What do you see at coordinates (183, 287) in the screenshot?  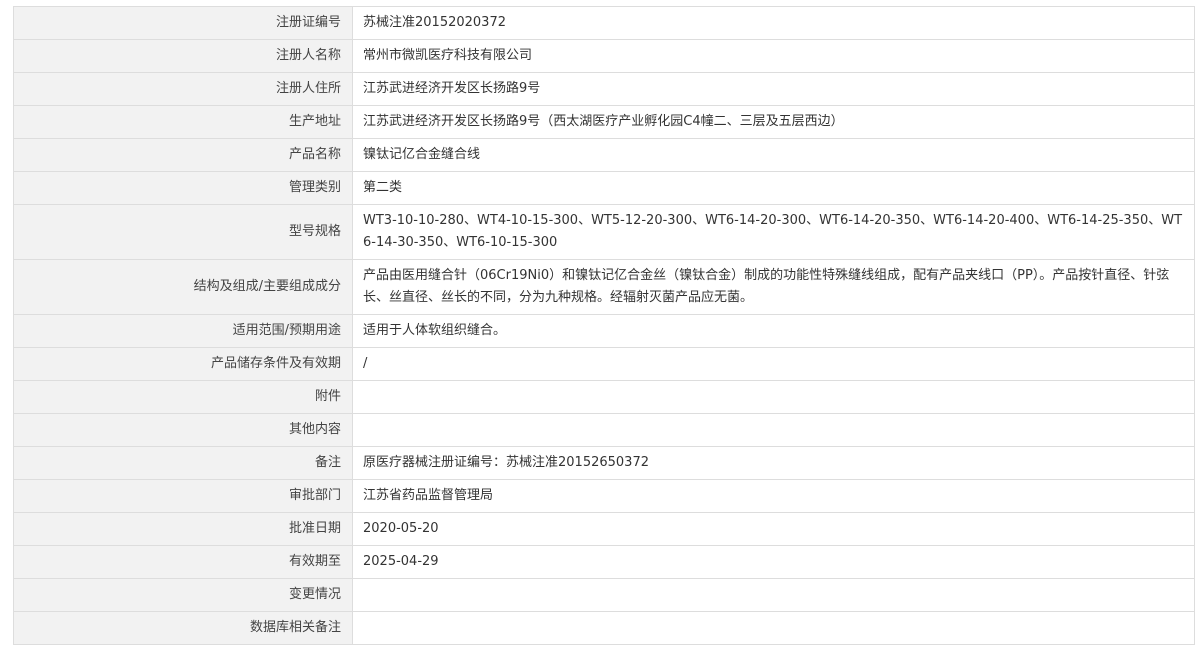 I see `field-label-structure-composition: 结构及组成/主要组成成分` at bounding box center [183, 287].